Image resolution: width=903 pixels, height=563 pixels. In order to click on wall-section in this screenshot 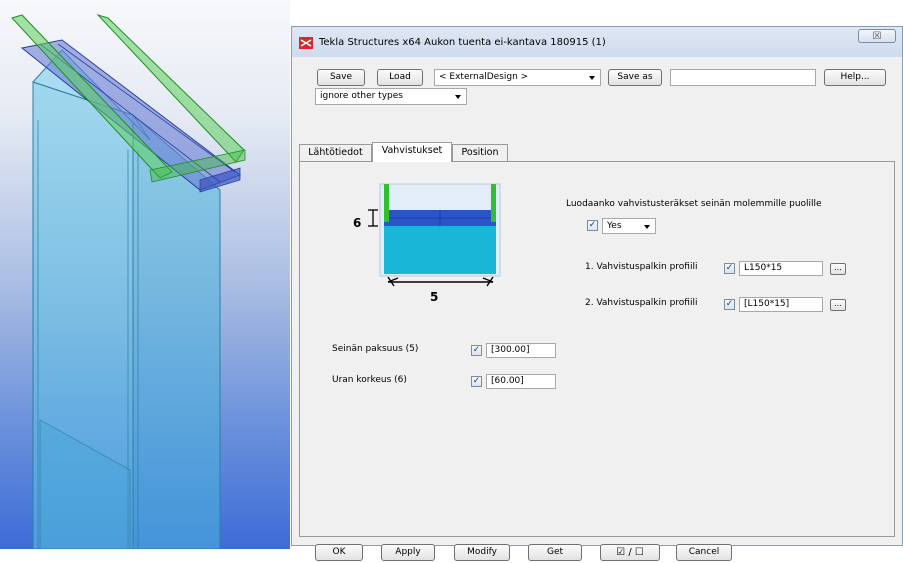, I will do `click(440, 248)`.